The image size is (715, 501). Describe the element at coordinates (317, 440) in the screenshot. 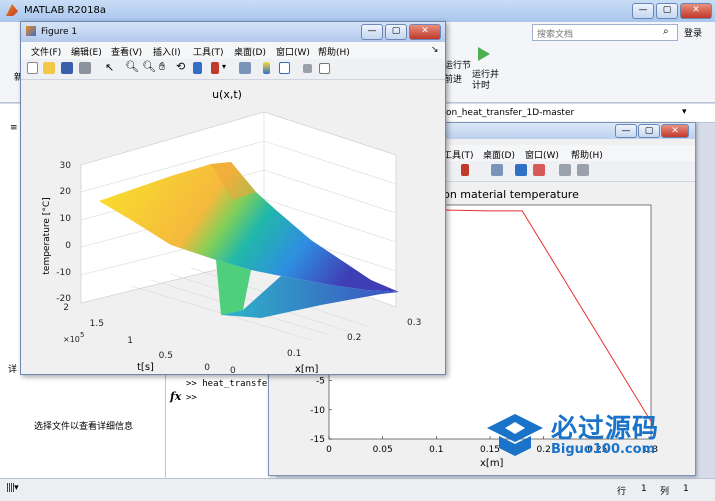

I see `fig2-y-tick-label: -15` at that location.